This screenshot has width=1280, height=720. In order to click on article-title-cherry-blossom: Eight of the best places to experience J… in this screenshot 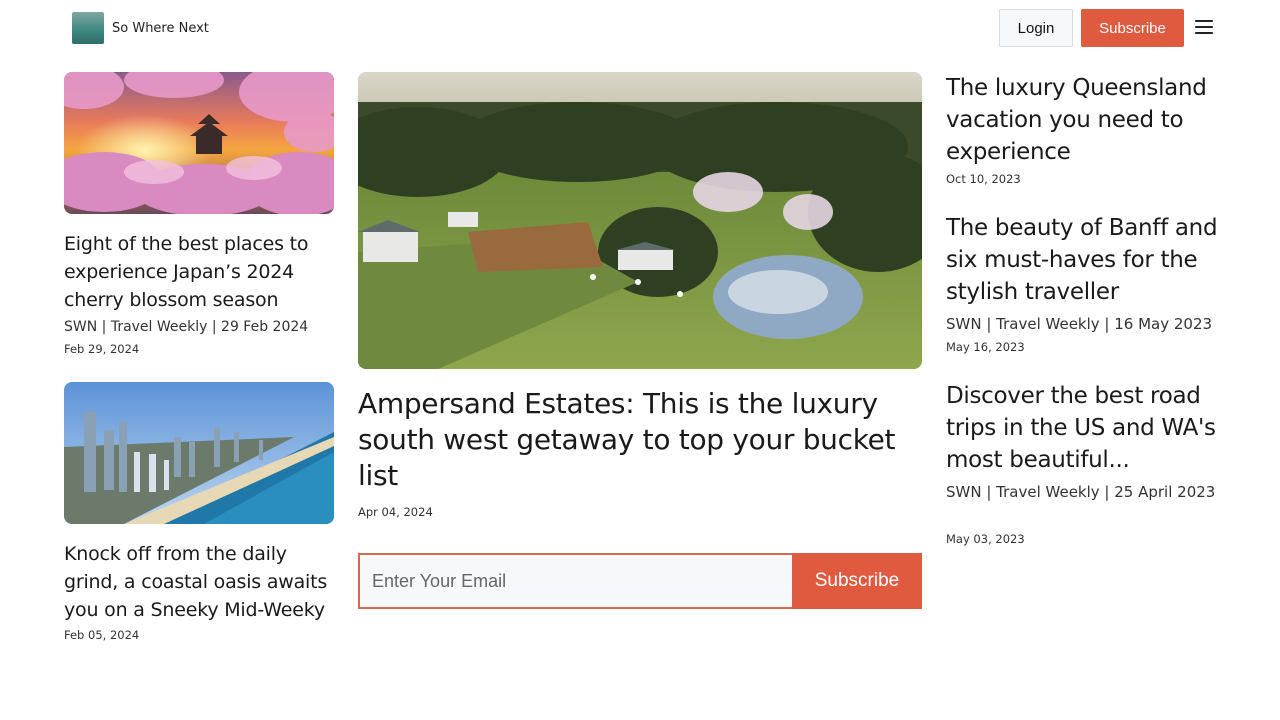, I will do `click(199, 272)`.